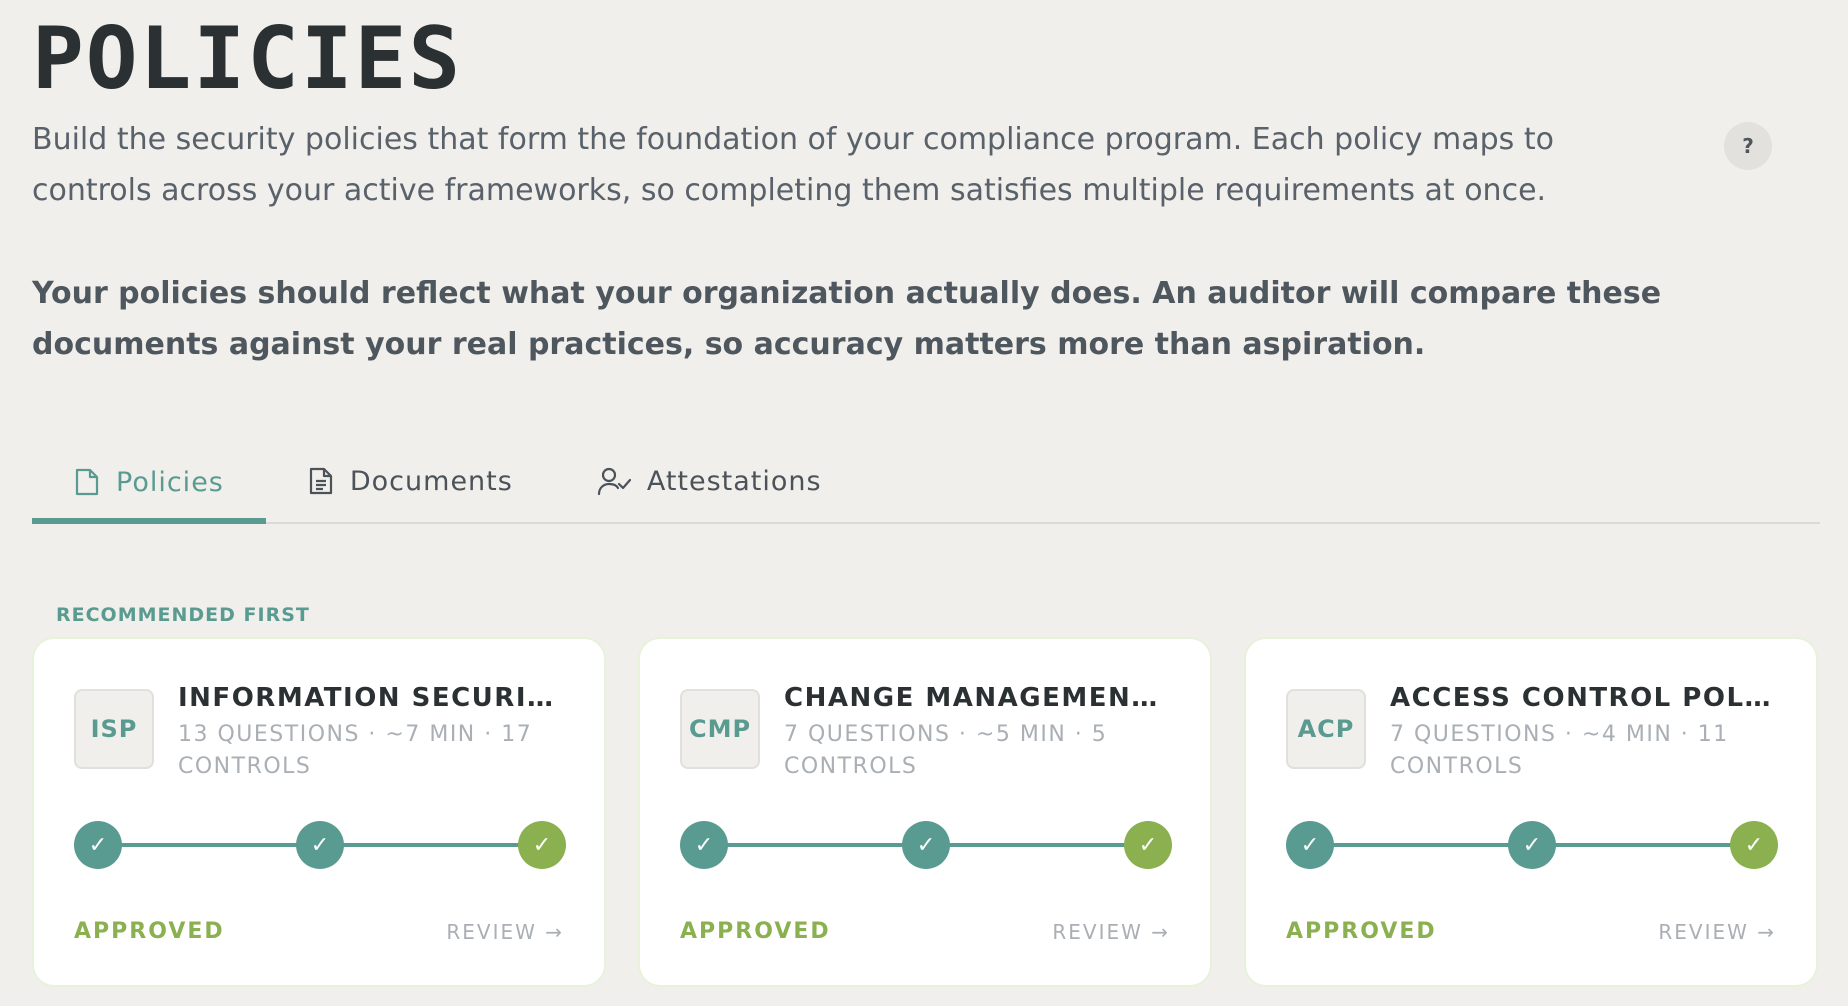 The image size is (1848, 1006). I want to click on tab-policies: Policies, so click(149, 483).